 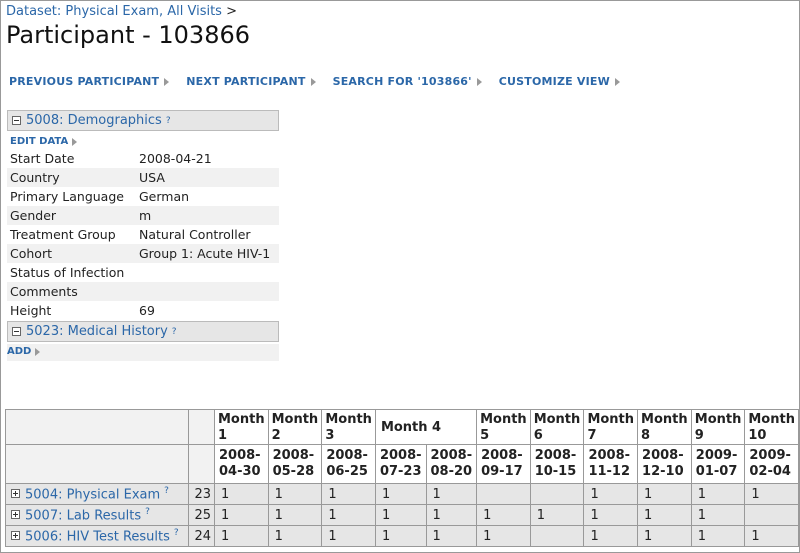 I want to click on field-label: Height, so click(x=31, y=310).